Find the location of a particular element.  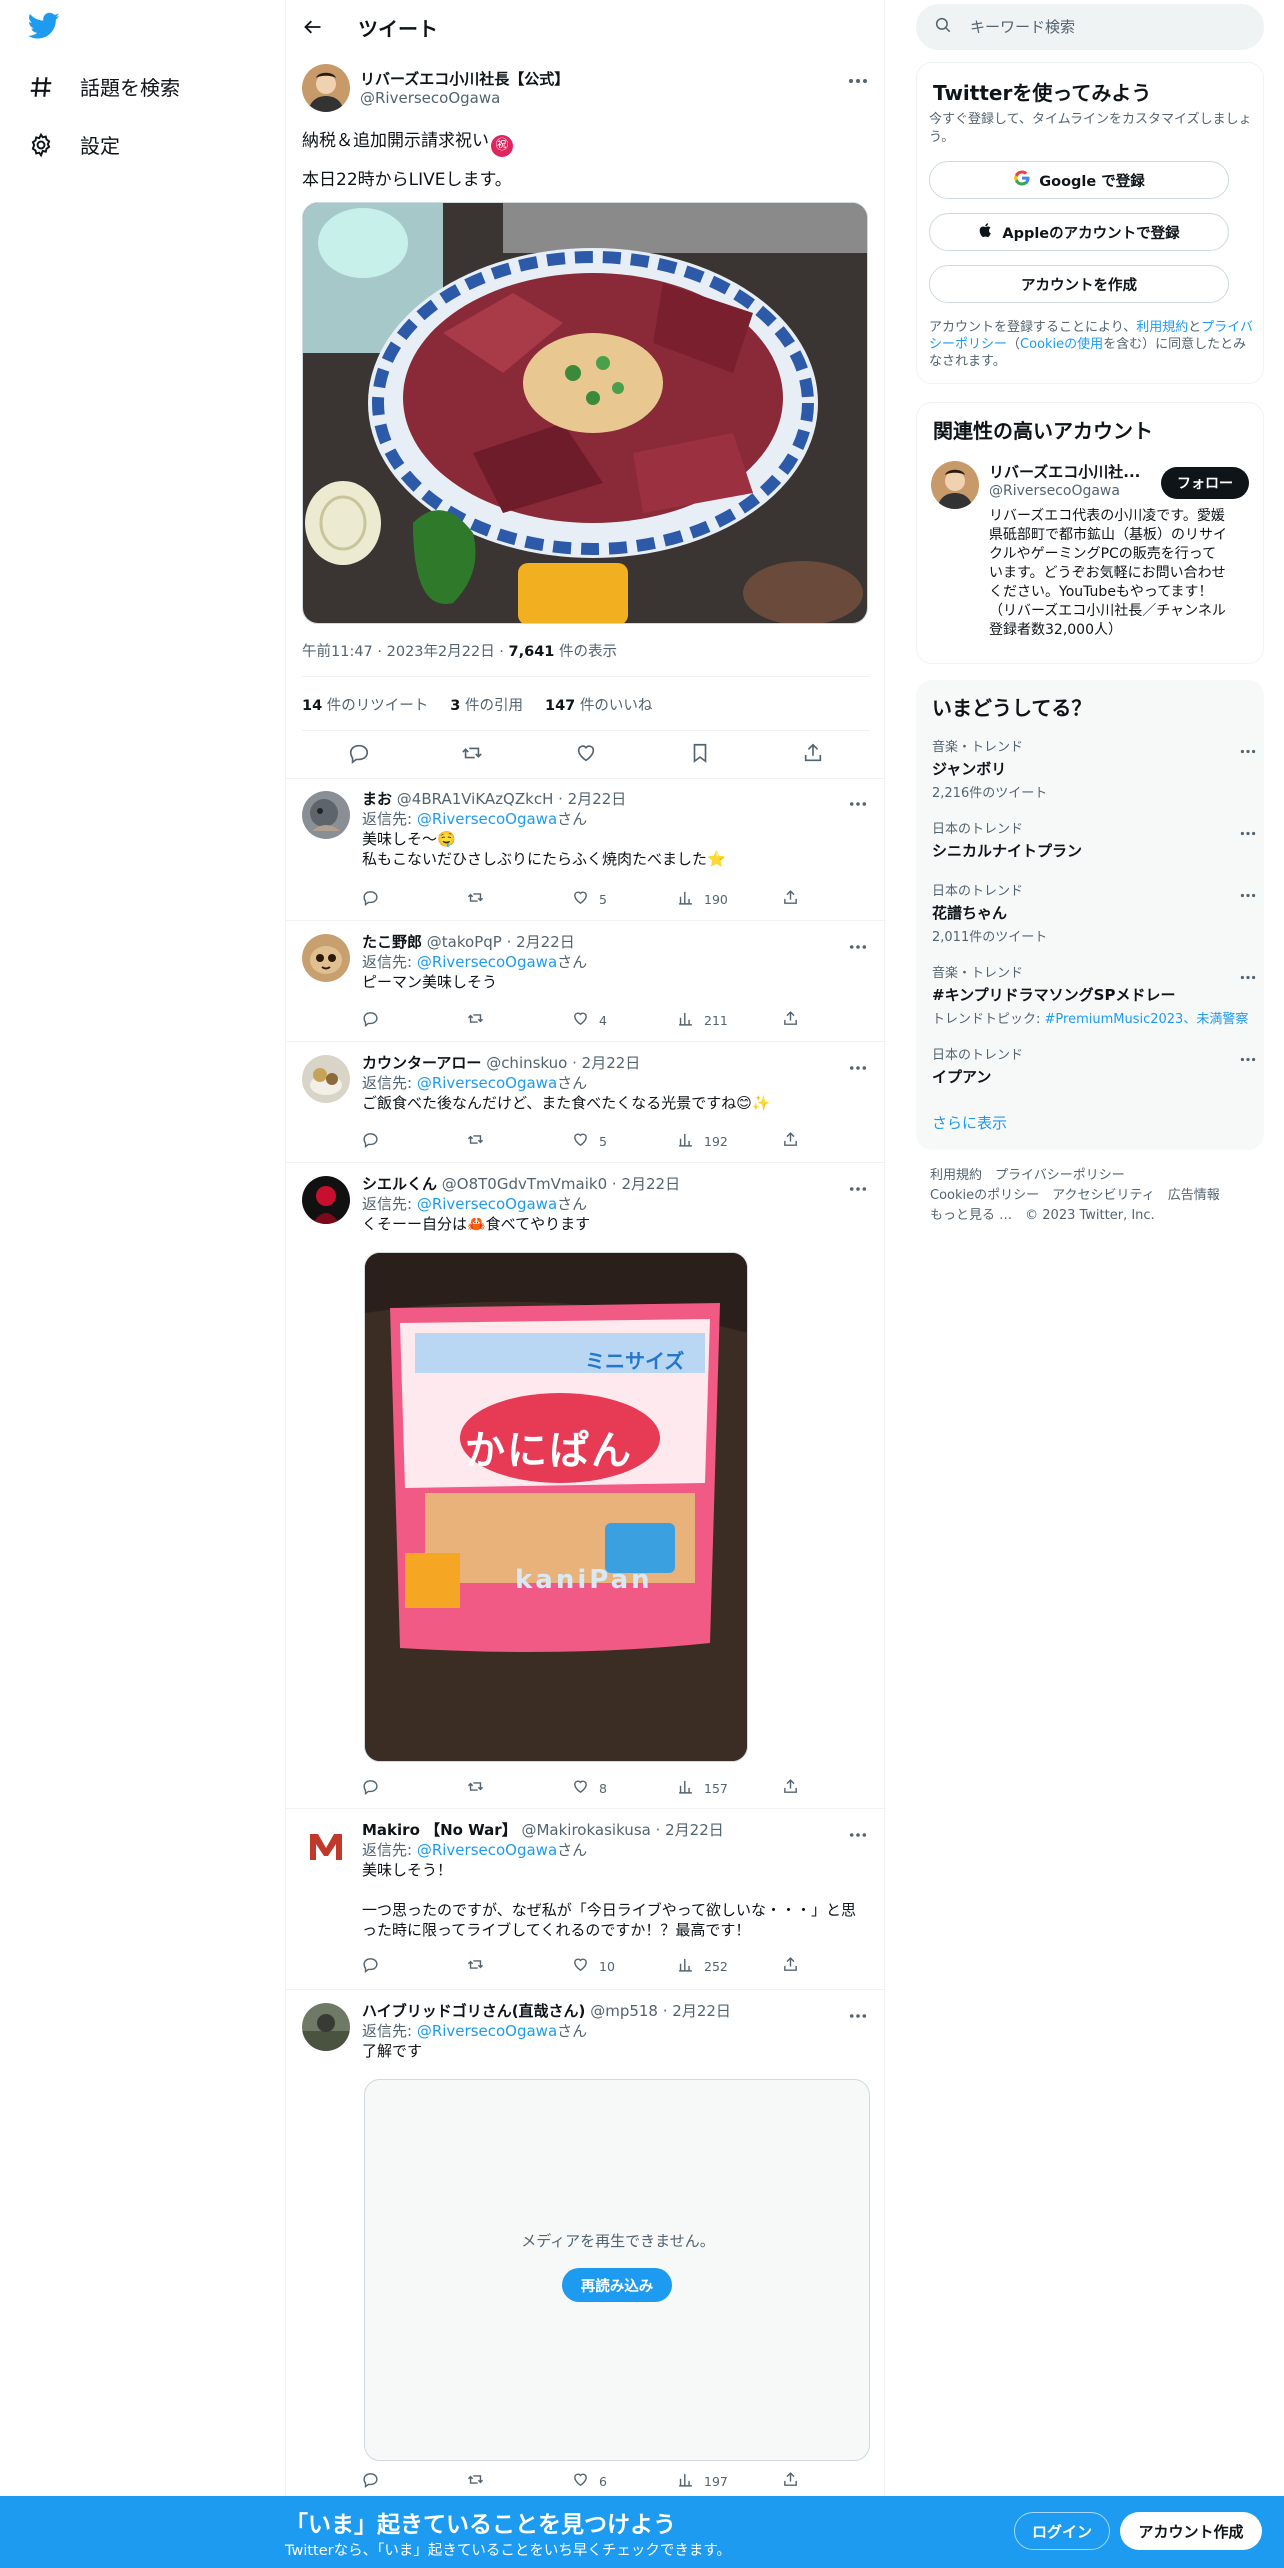

reply-author-handle: @mp518 is located at coordinates (624, 2011).